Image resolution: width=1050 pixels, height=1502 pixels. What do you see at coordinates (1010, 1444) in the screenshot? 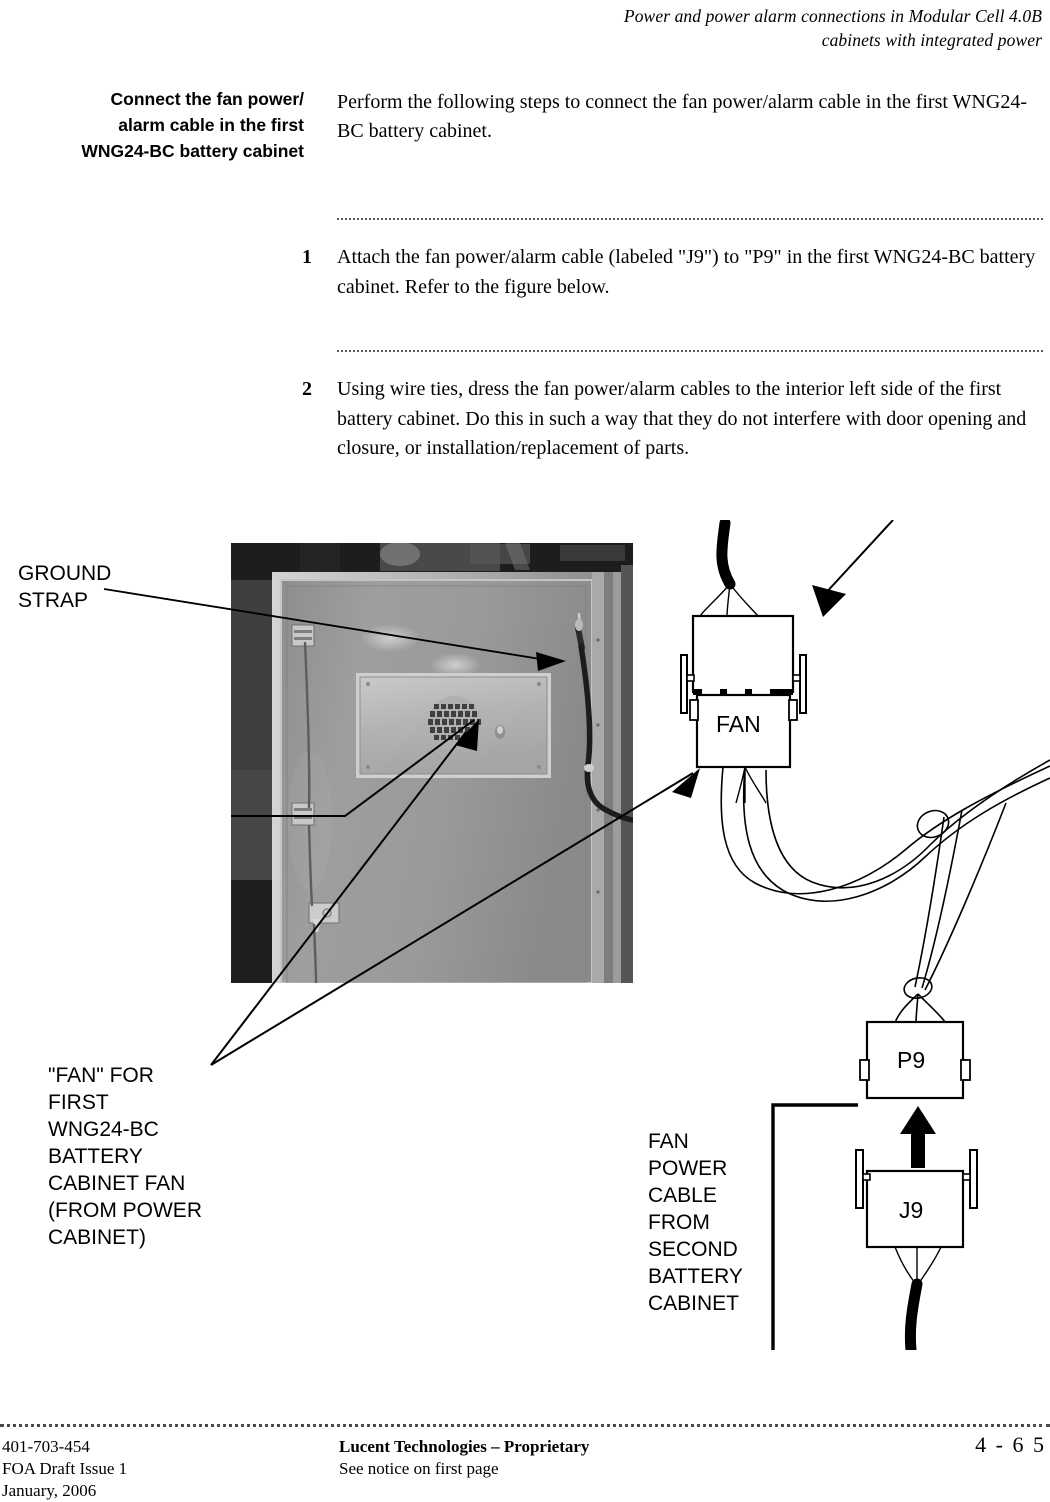
I see `footer-page-number: 4 - 6 5` at bounding box center [1010, 1444].